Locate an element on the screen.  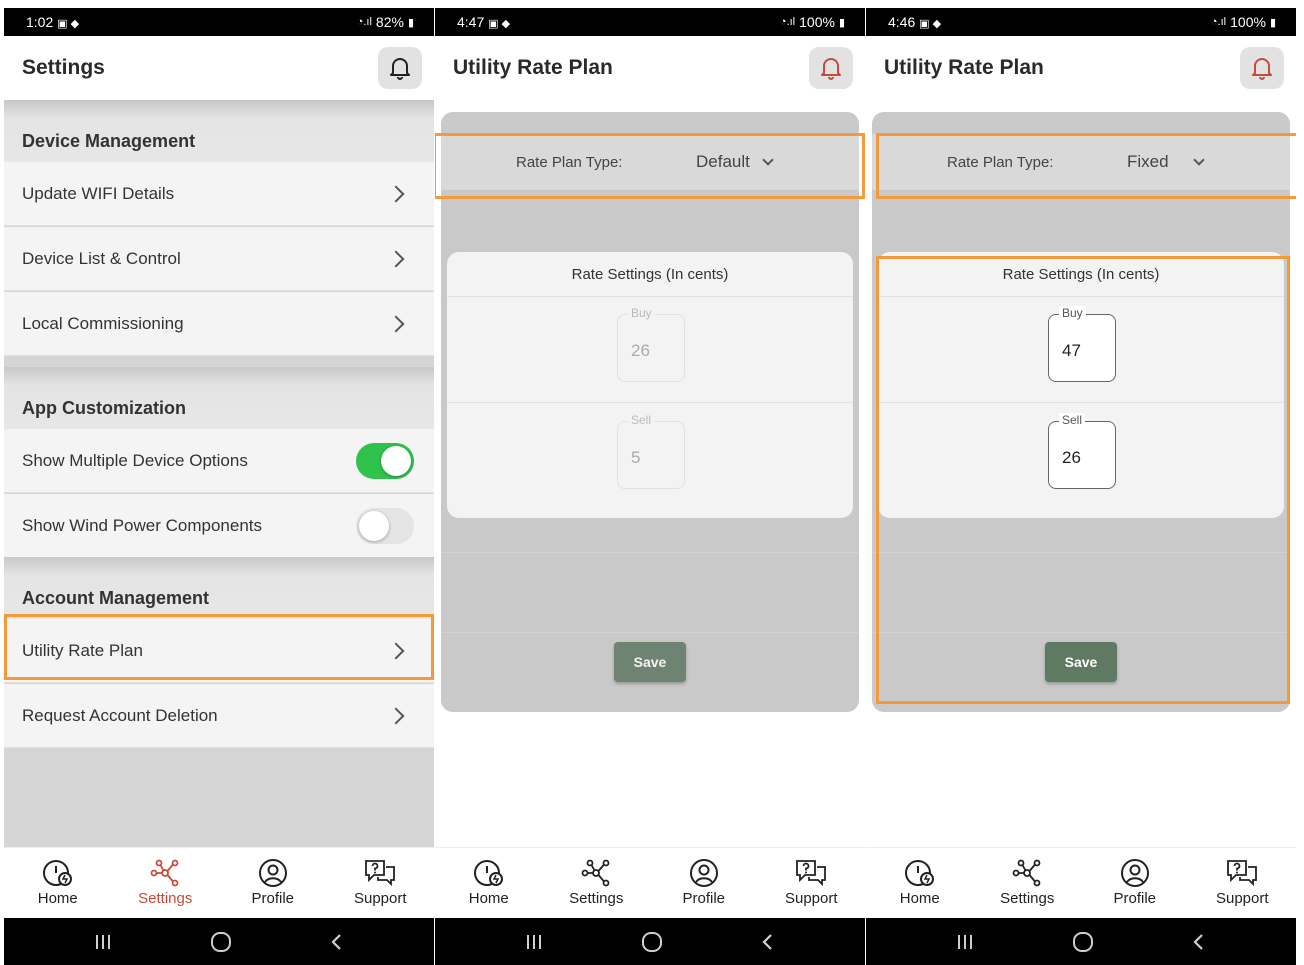
rate-plan-type-select: Default is located at coordinates (735, 162).